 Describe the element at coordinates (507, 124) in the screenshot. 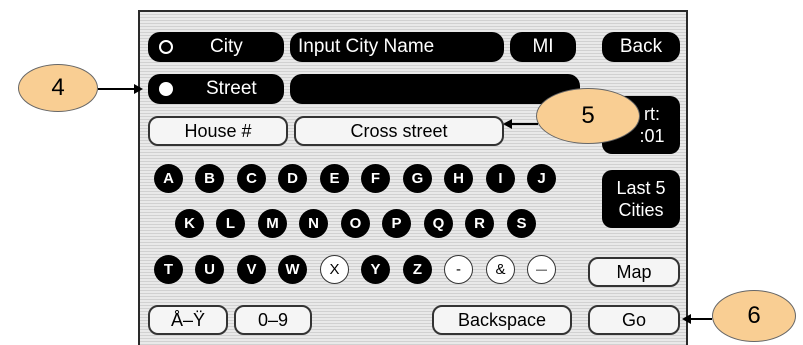

I see `callout-5-arrowhead-icon` at that location.